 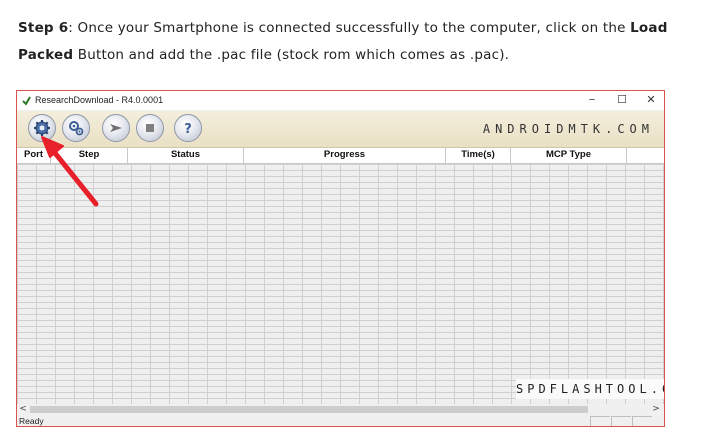 I want to click on title-bar: ResearchDownload - R4.0.0001 − ☐ ✕, so click(x=340, y=100).